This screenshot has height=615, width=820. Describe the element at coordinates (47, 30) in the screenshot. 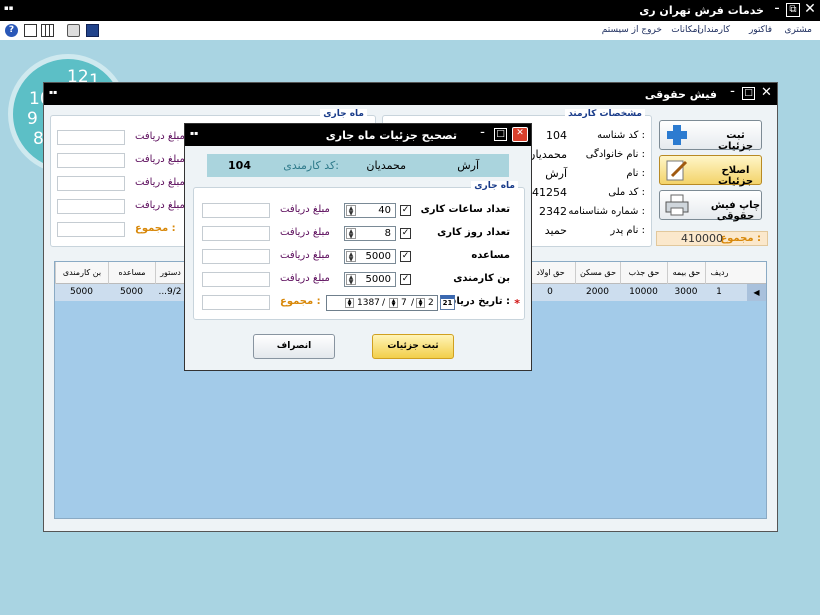

I see `grid-icon` at that location.